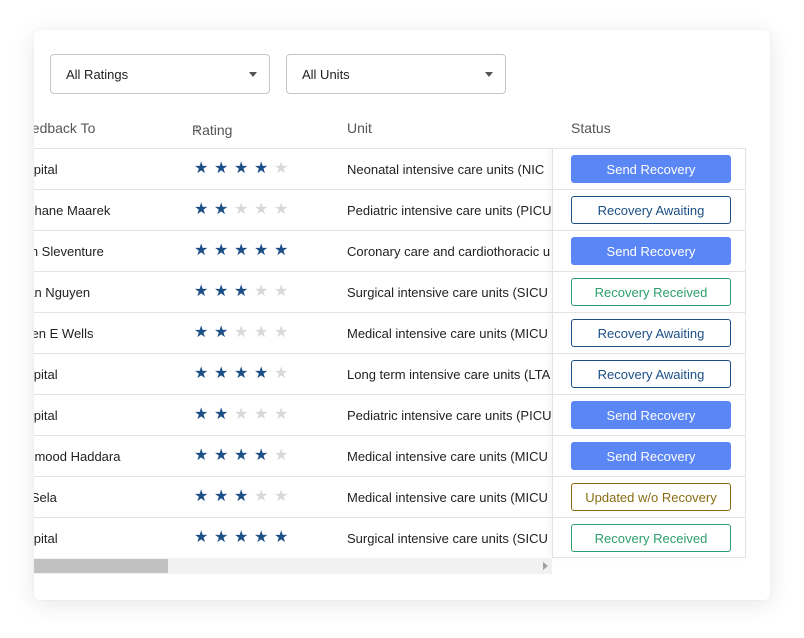  What do you see at coordinates (449, 251) in the screenshot?
I see `unit-cell: Coronary care and cardiothoracic u` at bounding box center [449, 251].